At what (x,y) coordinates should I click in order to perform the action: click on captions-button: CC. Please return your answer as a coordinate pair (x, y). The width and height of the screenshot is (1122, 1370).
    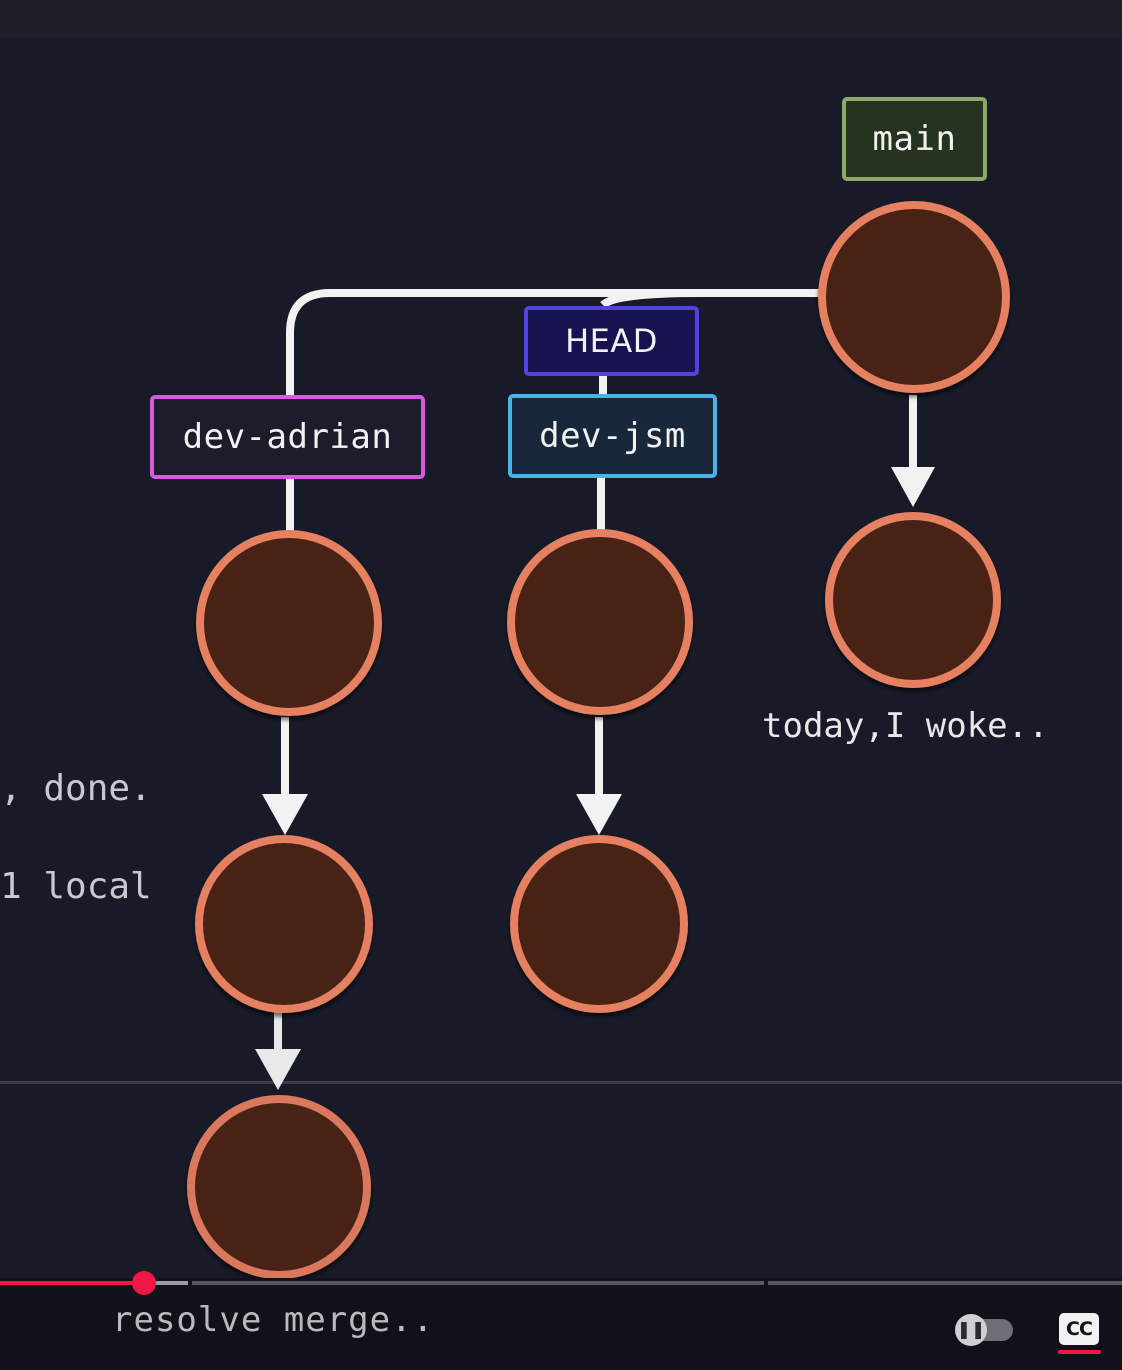
    Looking at the image, I should click on (1080, 1334).